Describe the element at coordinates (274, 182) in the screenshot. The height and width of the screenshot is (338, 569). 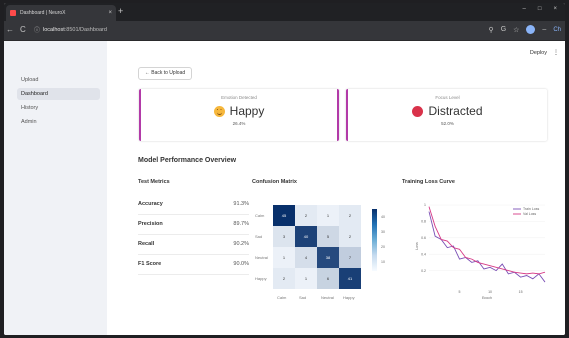
I see `confusion-matrix-title: Confusion Matrix` at that location.